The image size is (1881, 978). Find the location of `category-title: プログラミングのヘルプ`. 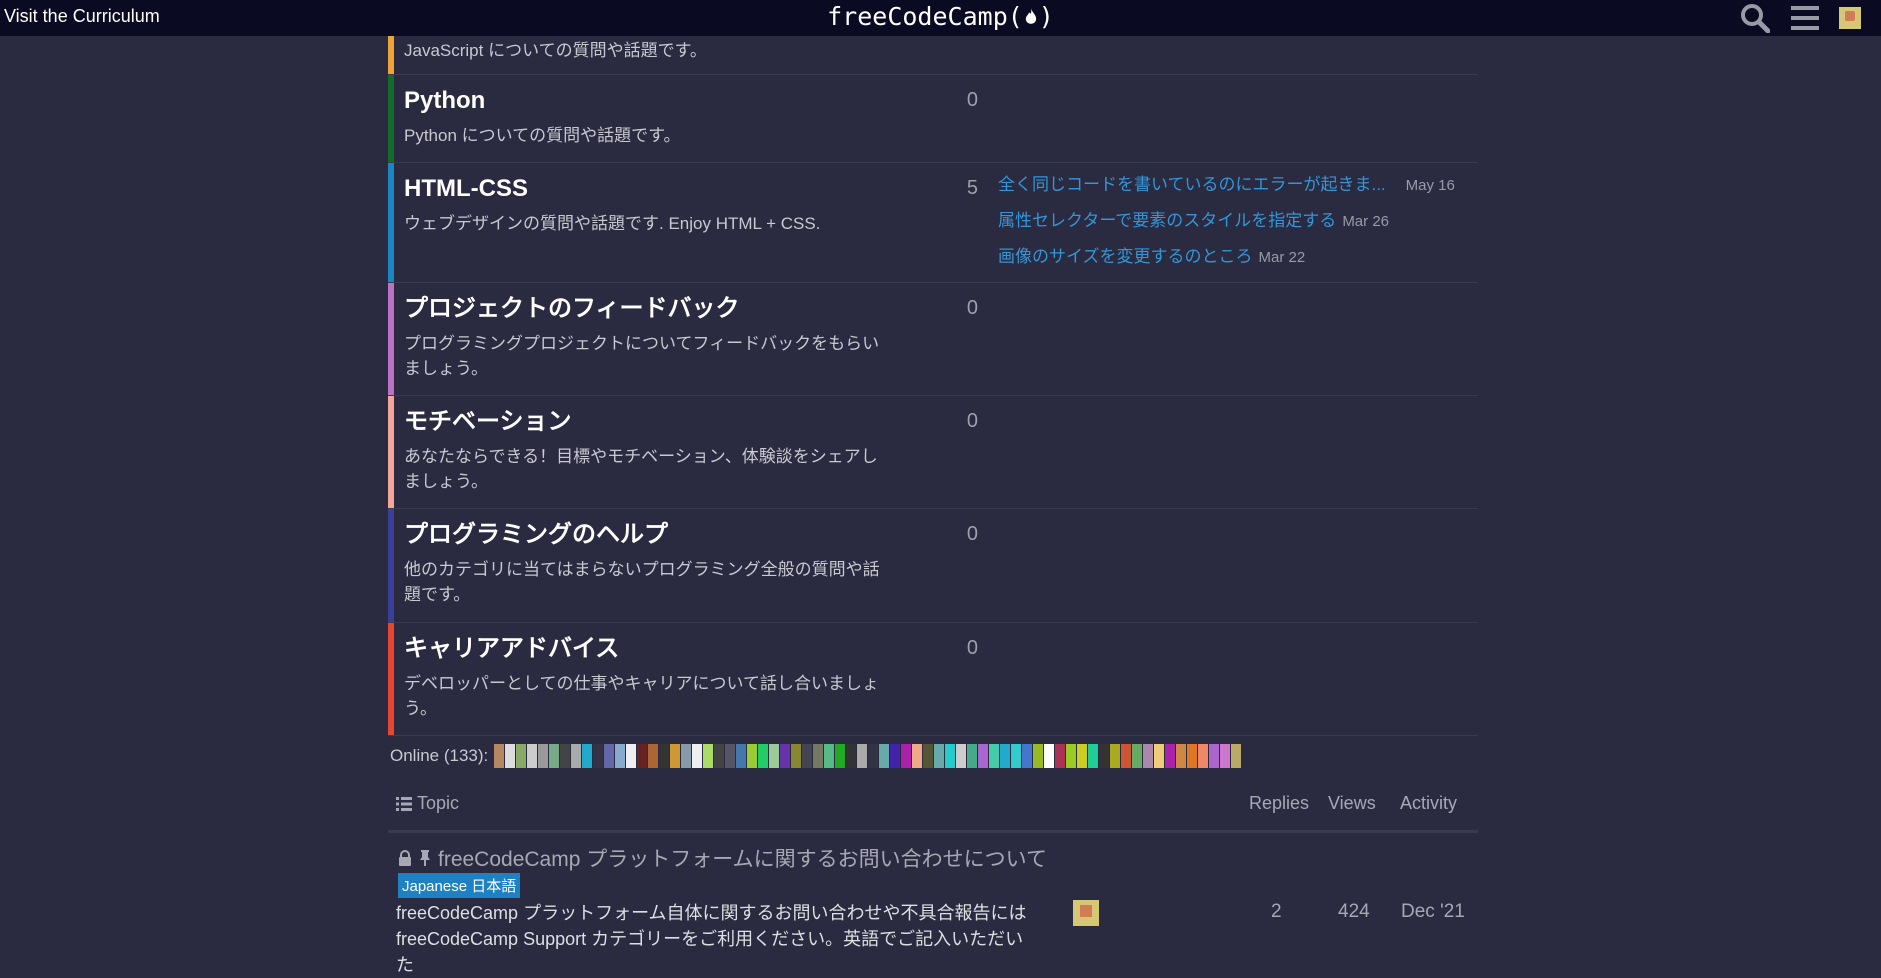

category-title: プログラミングのヘルプ is located at coordinates (646, 535).